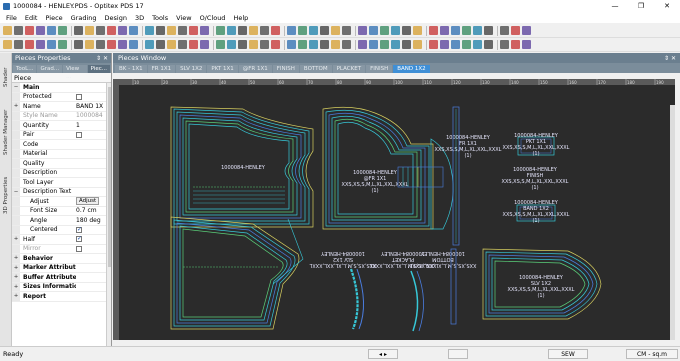 This screenshot has width=680, height=361. I want to click on piece-front-mirror, so click(378, 168).